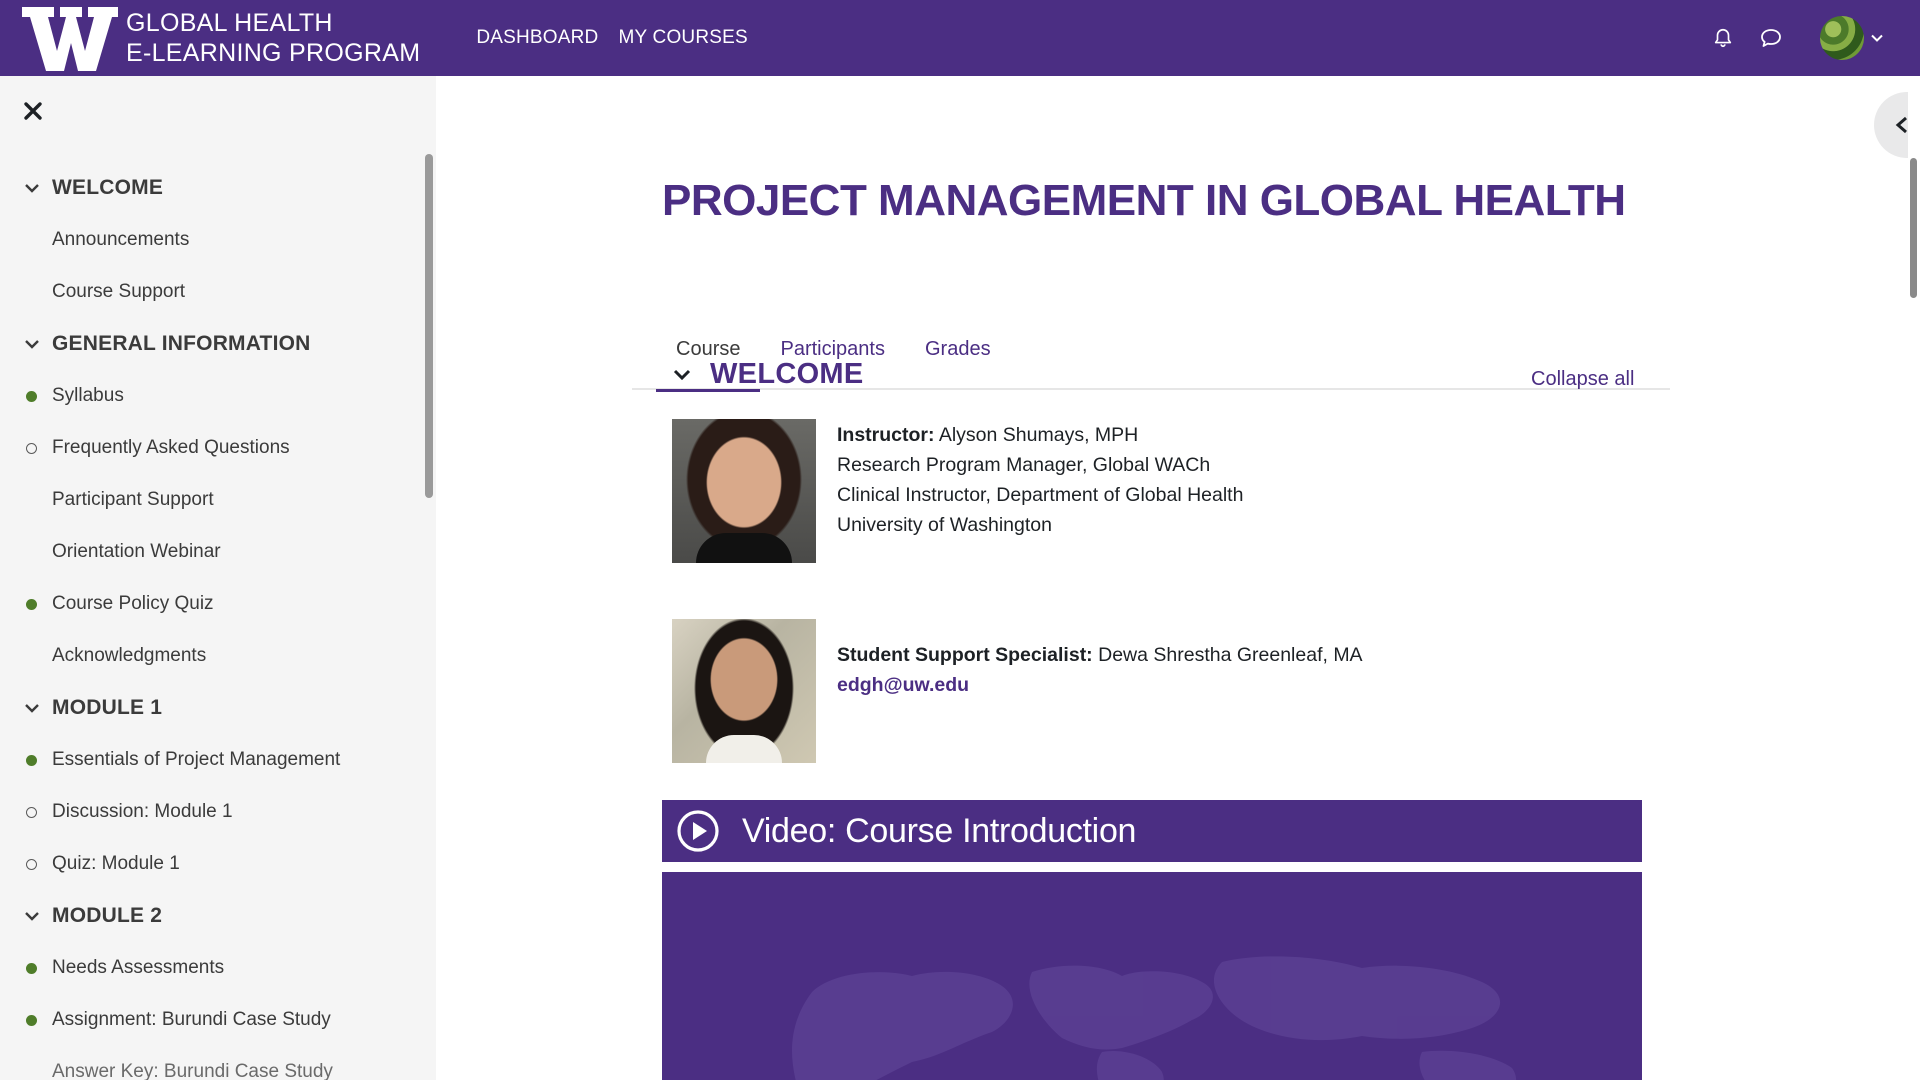 The width and height of the screenshot is (1920, 1080). Describe the element at coordinates (107, 707) in the screenshot. I see `sidebar-section-label: MODULE 1` at that location.